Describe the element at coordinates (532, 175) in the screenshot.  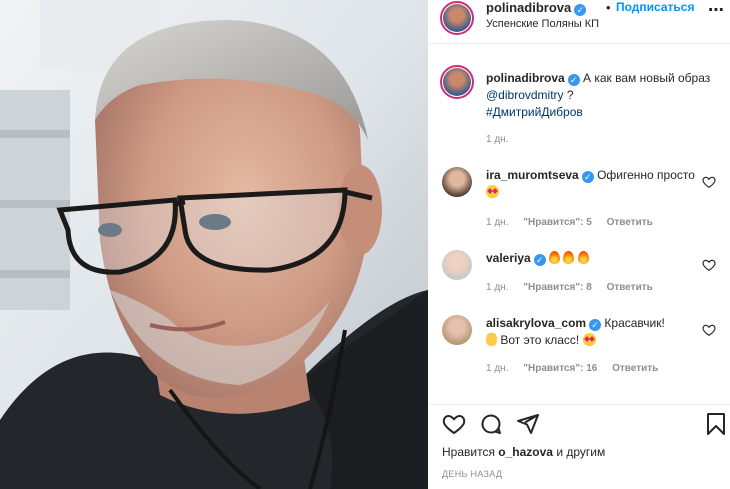
I see `commenter-username: ira_muromtseva` at that location.